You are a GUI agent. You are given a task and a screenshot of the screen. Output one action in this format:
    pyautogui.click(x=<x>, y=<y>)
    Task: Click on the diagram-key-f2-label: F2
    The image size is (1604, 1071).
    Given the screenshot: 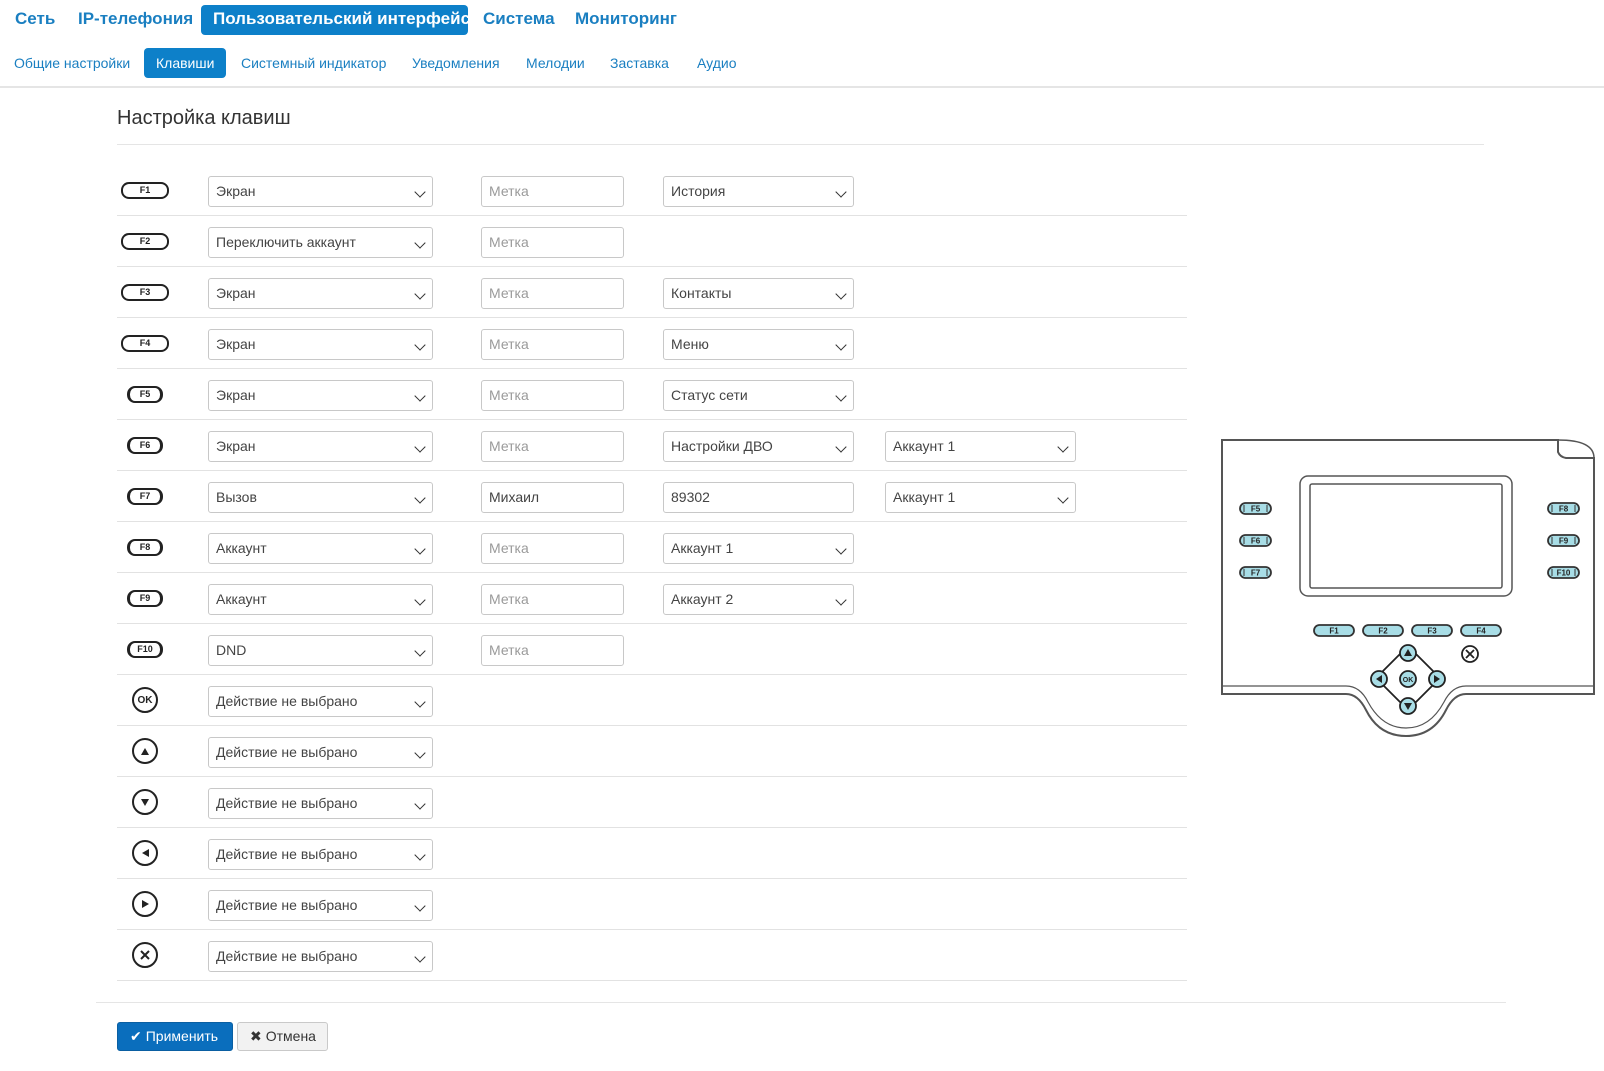 What is the action you would take?
    pyautogui.click(x=1383, y=631)
    